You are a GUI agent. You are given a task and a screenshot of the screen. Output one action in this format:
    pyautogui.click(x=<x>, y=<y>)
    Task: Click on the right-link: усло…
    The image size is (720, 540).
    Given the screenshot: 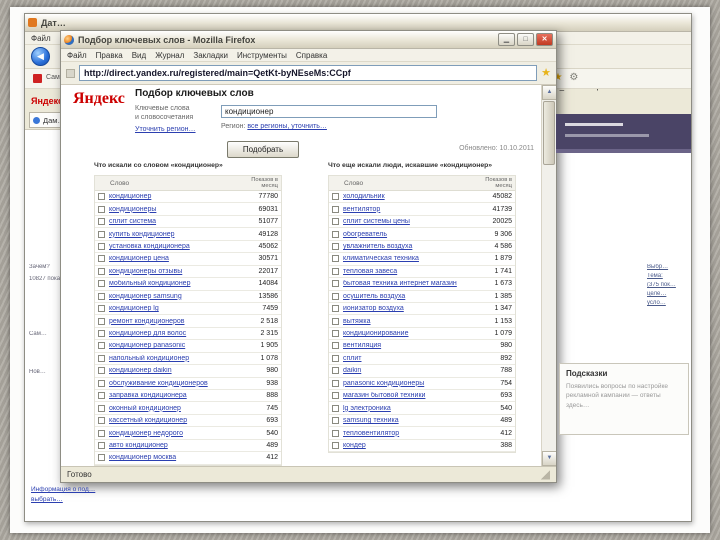 What is the action you would take?
    pyautogui.click(x=669, y=303)
    